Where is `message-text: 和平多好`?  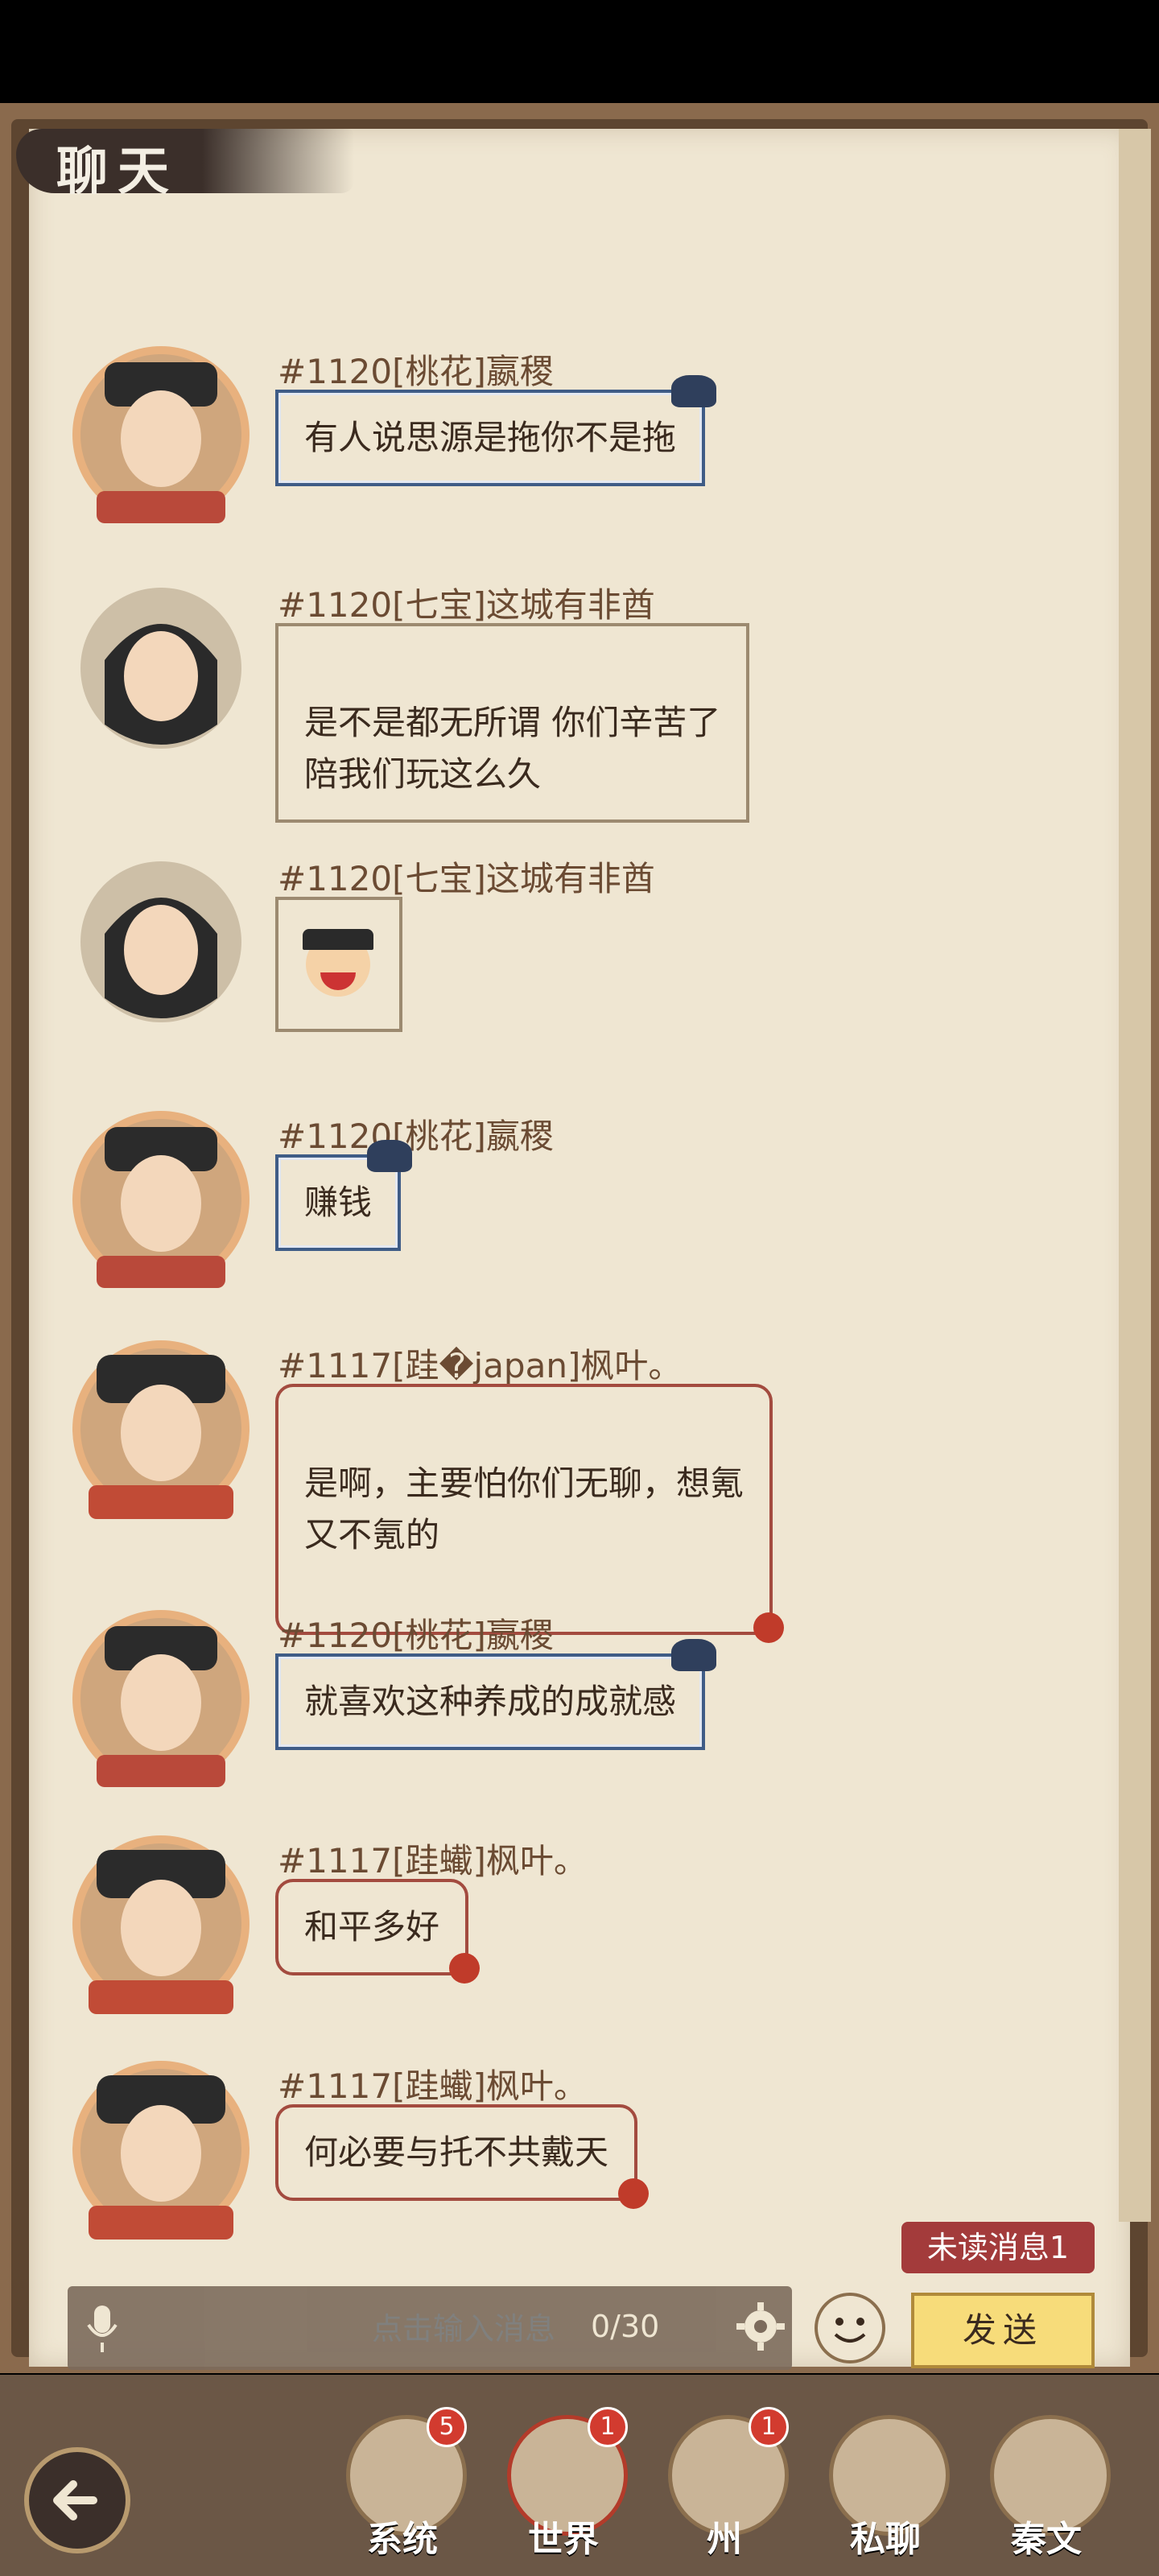 message-text: 和平多好 is located at coordinates (372, 1927).